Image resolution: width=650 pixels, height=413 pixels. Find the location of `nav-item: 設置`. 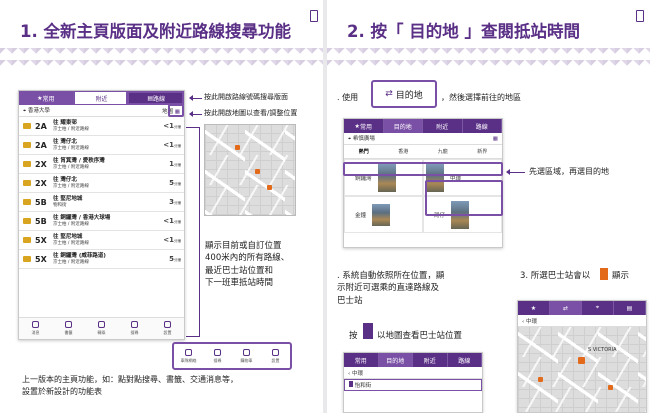

nav-item: 設置 is located at coordinates (167, 328).